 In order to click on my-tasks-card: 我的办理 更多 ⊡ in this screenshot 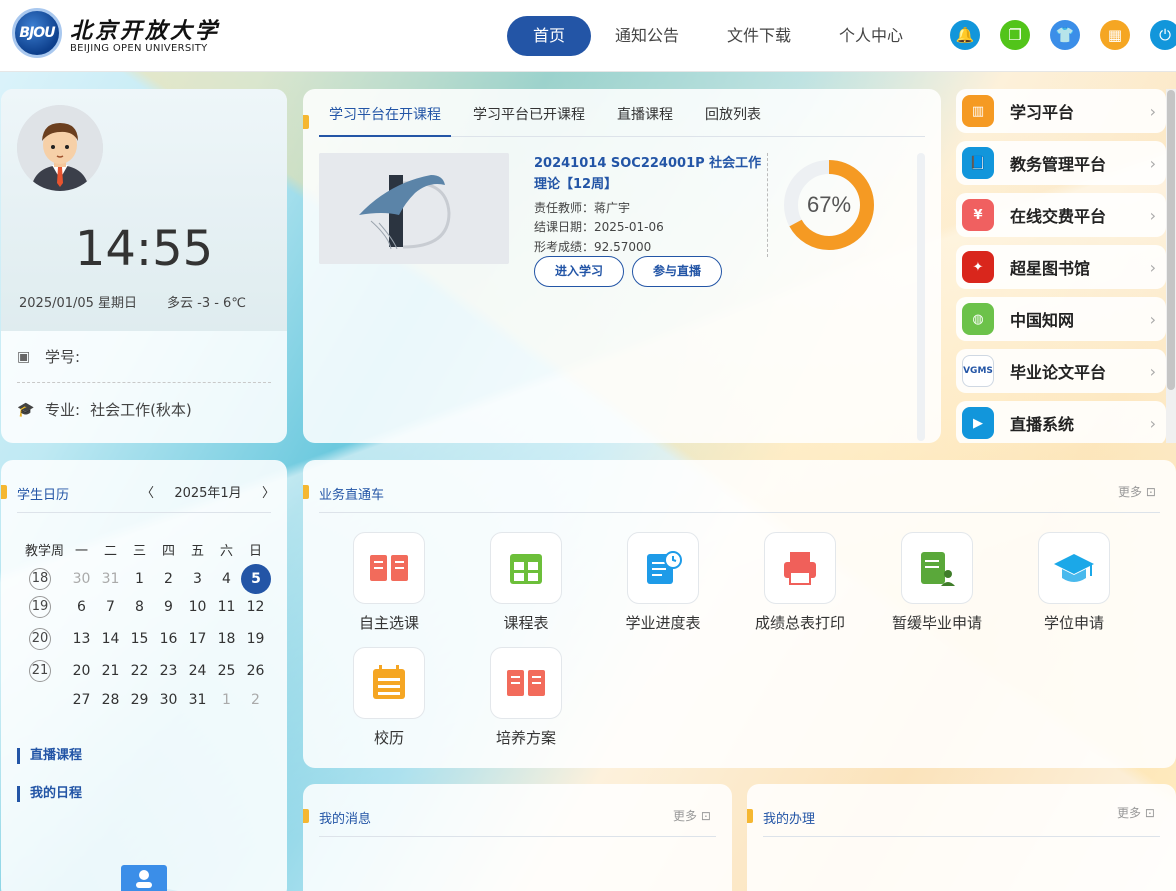, I will do `click(961, 837)`.